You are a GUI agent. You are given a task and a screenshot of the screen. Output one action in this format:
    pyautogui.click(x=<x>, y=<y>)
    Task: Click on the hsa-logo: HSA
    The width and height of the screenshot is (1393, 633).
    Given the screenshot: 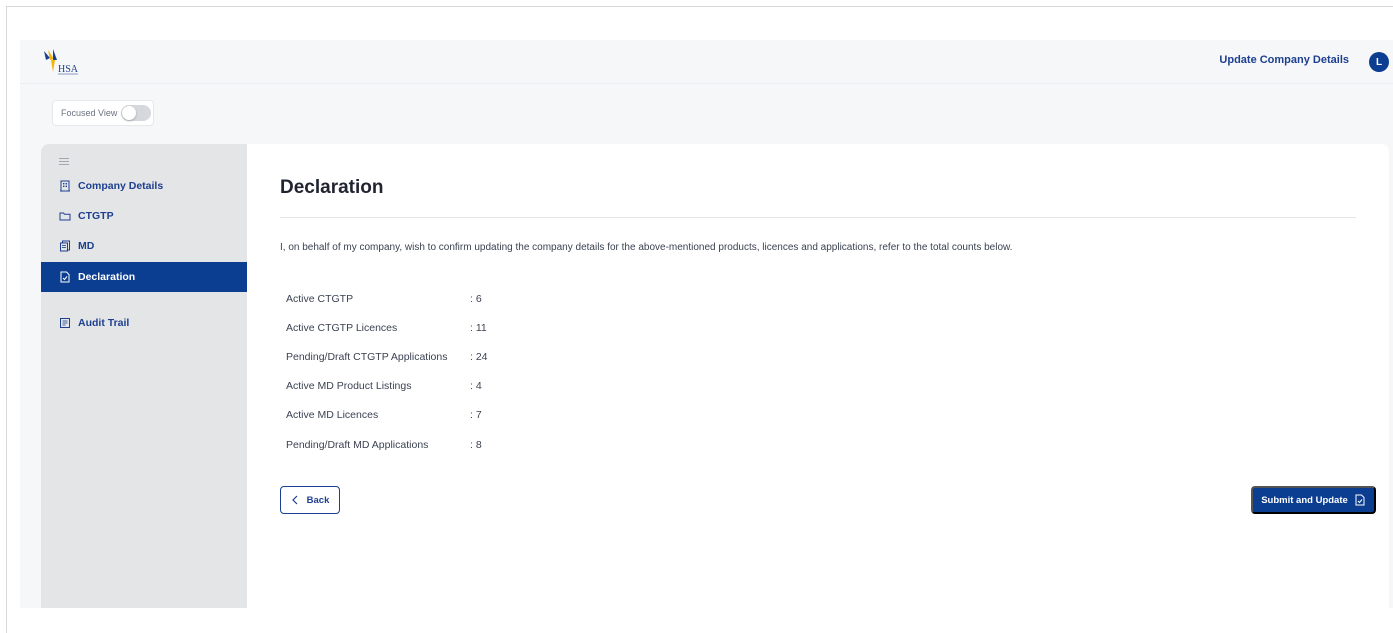 What is the action you would take?
    pyautogui.click(x=66, y=62)
    